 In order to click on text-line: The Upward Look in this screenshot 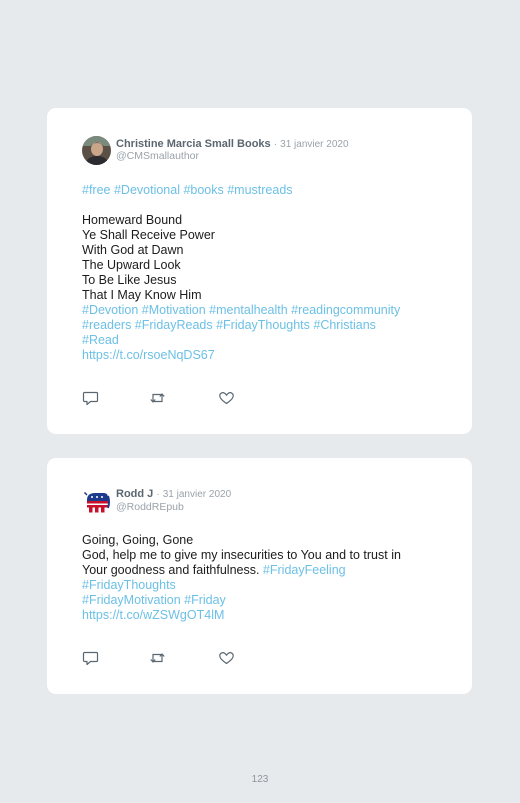, I will do `click(131, 265)`.